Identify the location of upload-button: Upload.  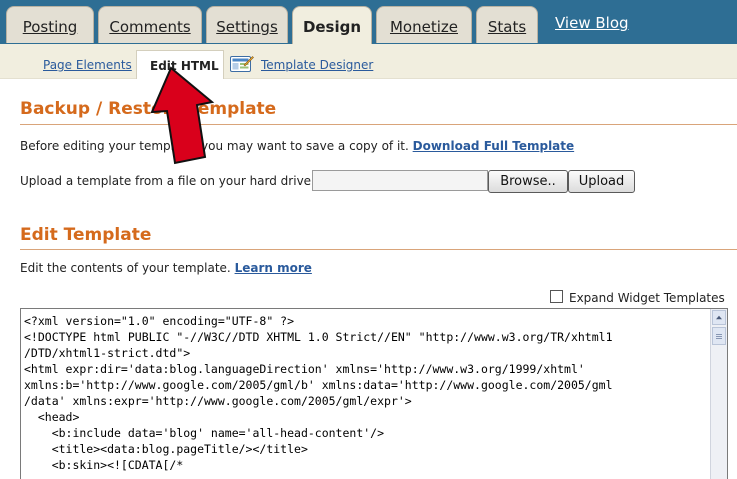
(601, 181).